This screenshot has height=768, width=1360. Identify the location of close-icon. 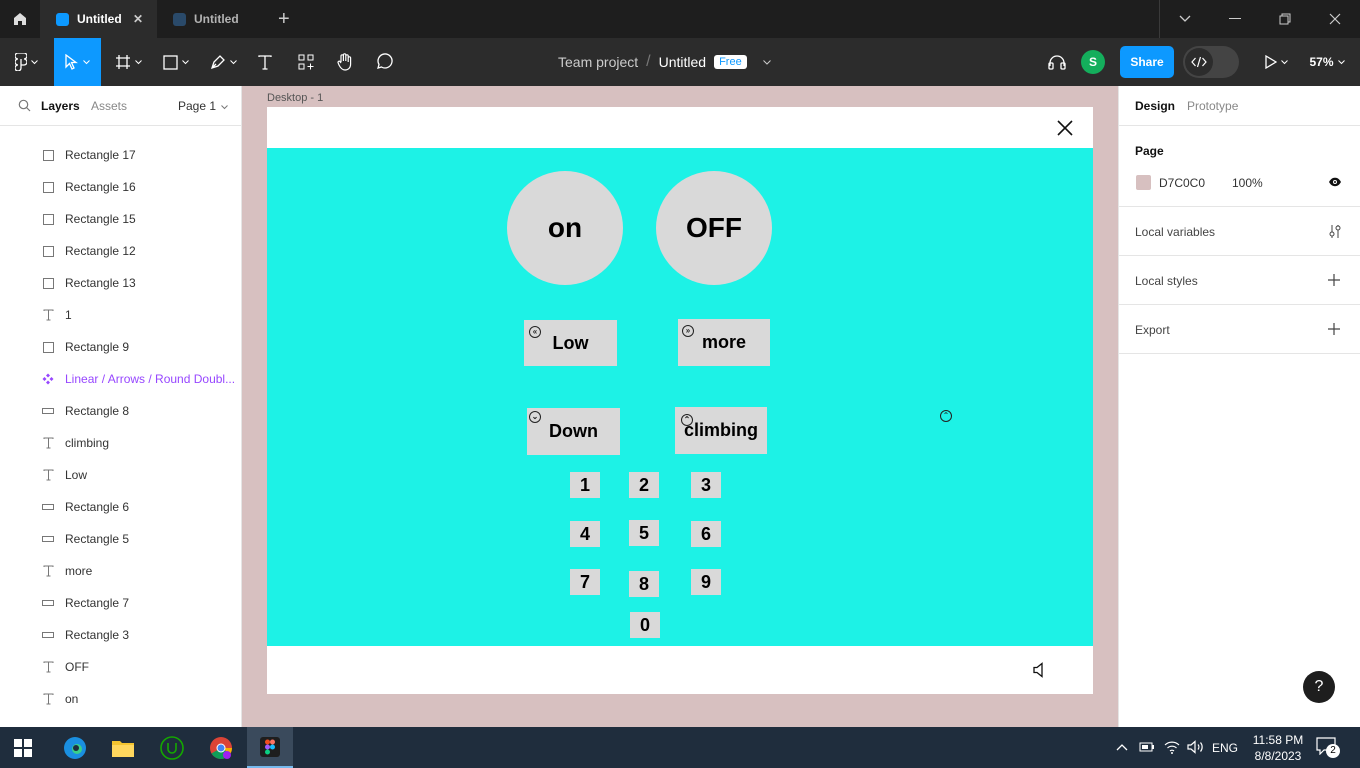
(1065, 128).